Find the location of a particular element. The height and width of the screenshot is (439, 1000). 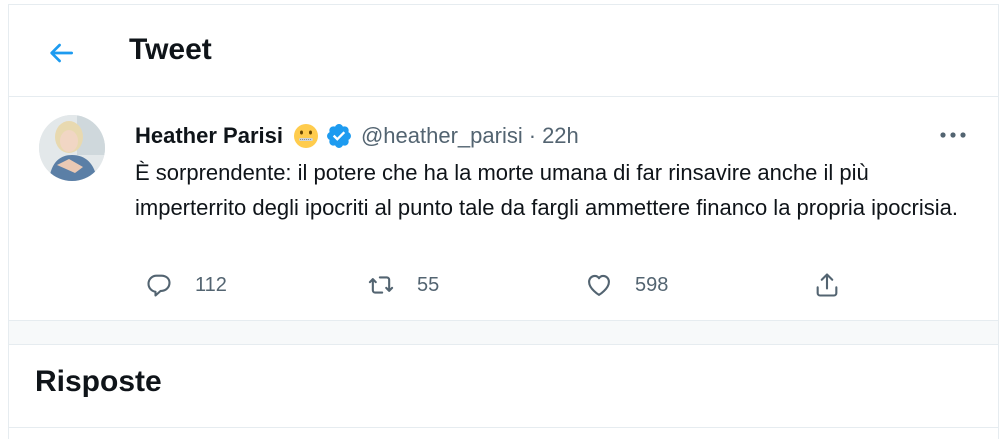

heart-icon is located at coordinates (599, 285).